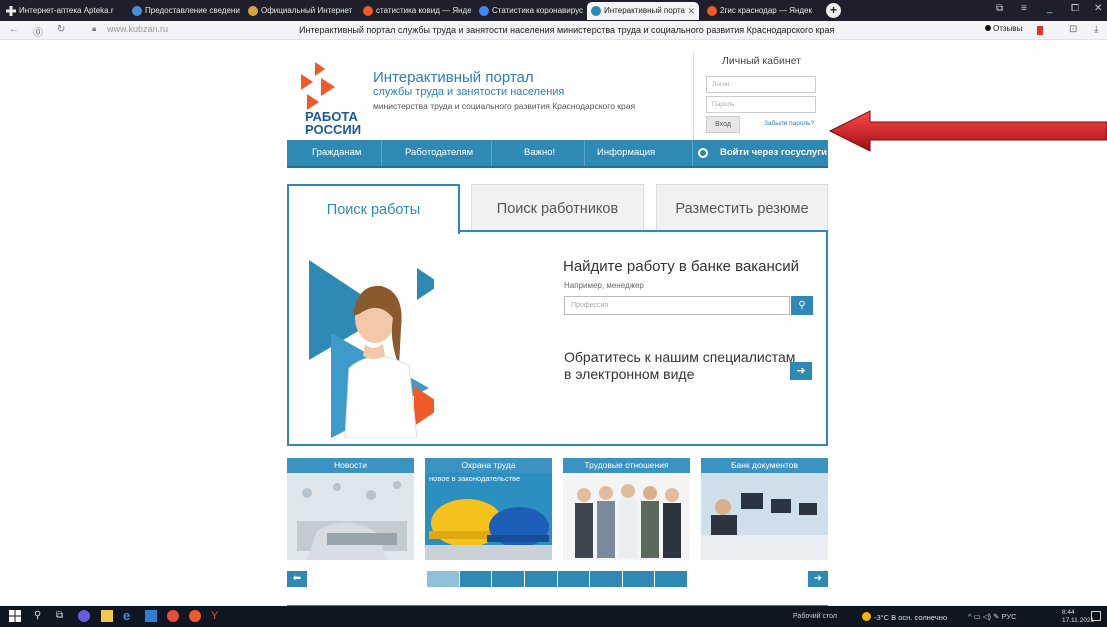  Describe the element at coordinates (423, 10) in the screenshot. I see `tab-label: статистика ковид — Янде` at that location.